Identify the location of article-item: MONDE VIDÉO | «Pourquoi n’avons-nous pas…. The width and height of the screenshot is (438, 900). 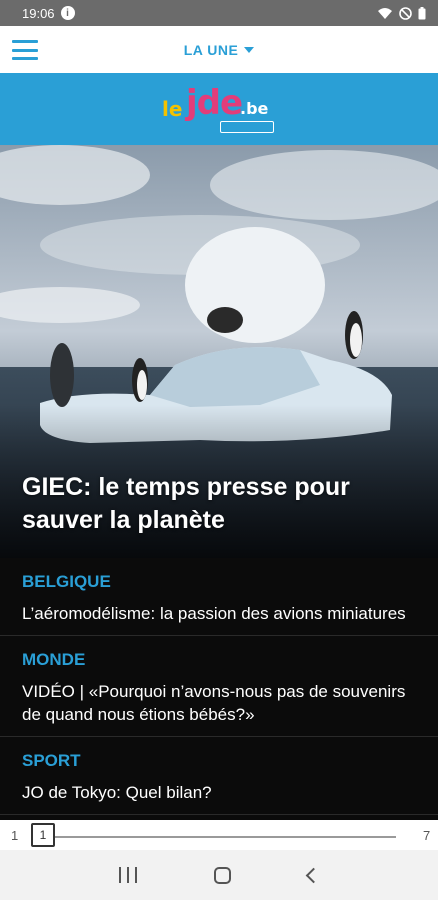
(219, 686).